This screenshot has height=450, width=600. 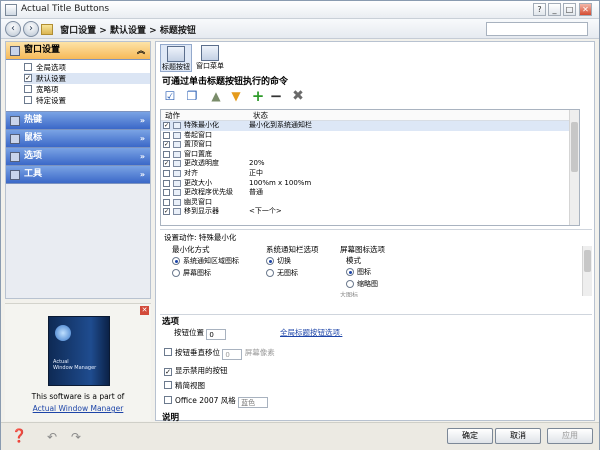 I want to click on screen-icon-options-group: 屏幕图标选项 模式 图标 缩略图 大图标, so click(x=362, y=270).